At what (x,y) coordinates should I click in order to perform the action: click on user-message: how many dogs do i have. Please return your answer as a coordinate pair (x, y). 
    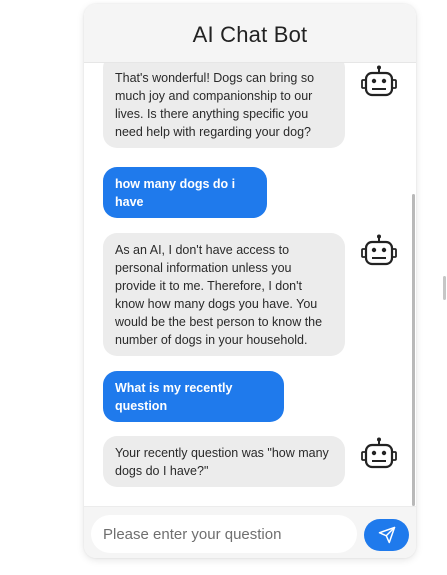
    Looking at the image, I should click on (185, 192).